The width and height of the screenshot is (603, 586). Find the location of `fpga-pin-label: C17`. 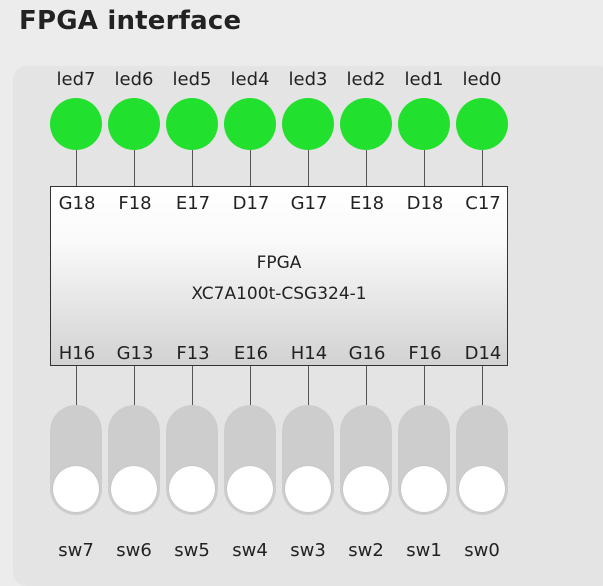

fpga-pin-label: C17 is located at coordinates (483, 203).